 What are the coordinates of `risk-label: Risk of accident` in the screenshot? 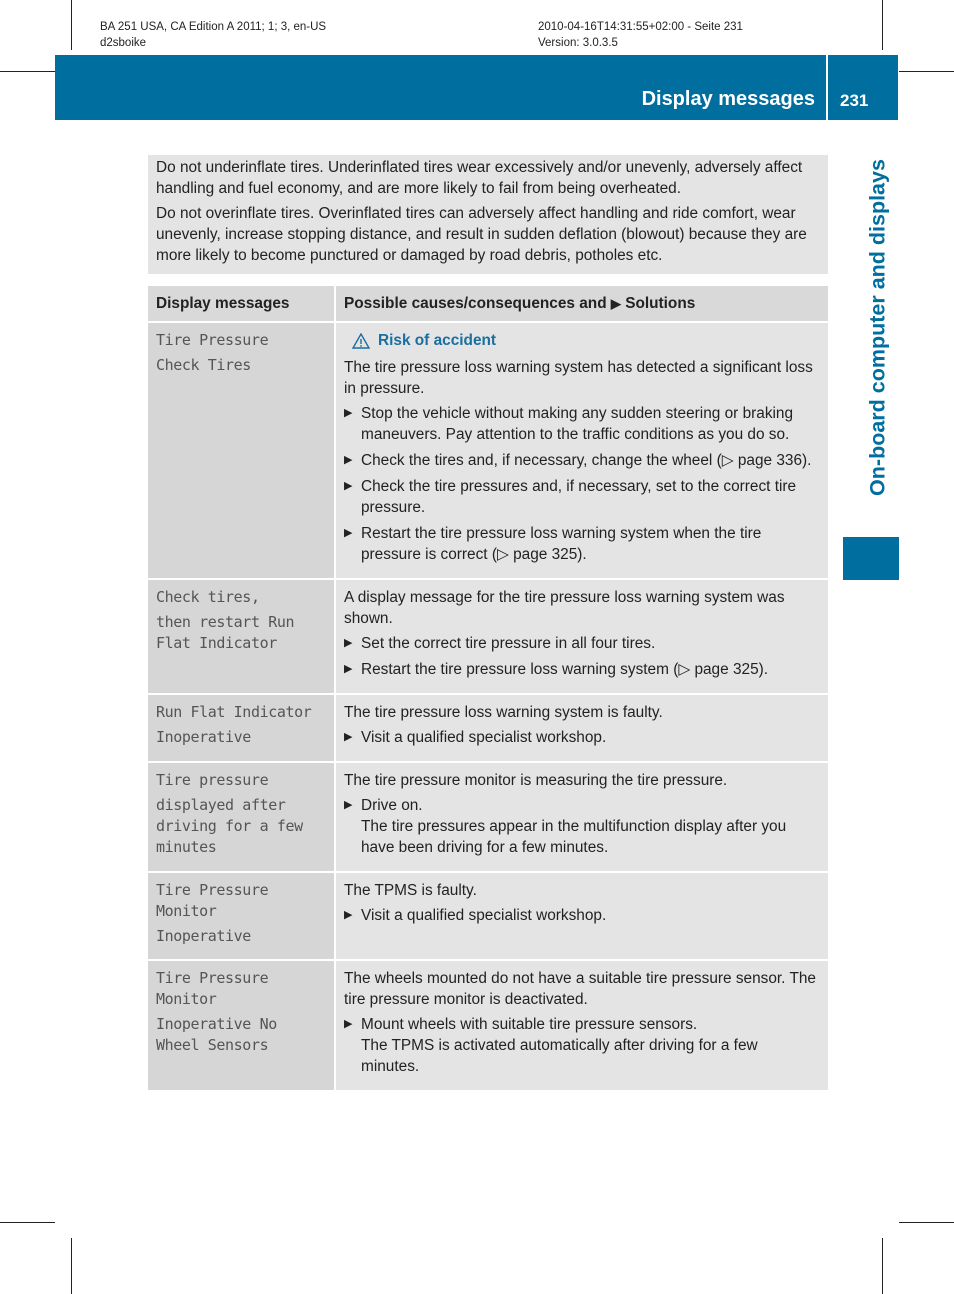 It's located at (437, 340).